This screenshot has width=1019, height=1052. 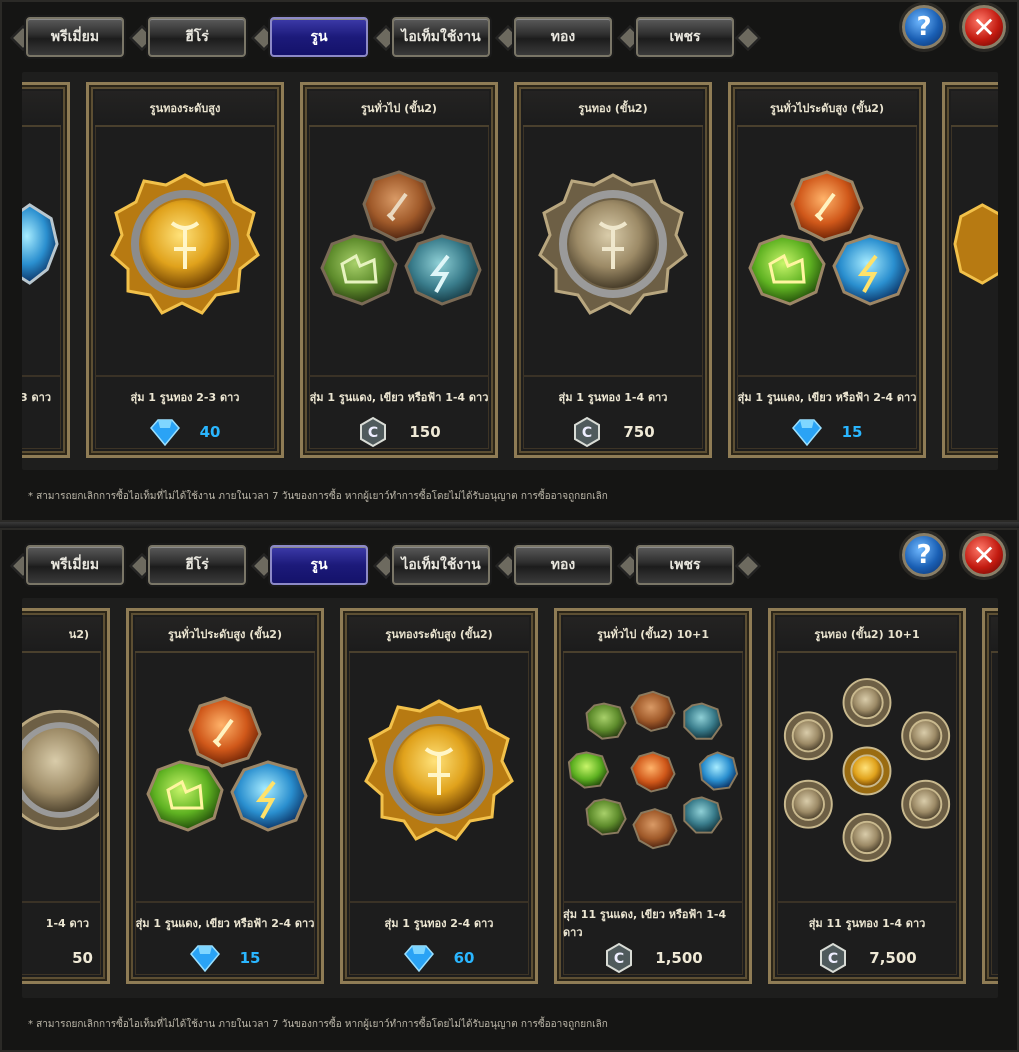 What do you see at coordinates (439, 922) in the screenshot?
I see `card-description: สุ่ม 1 รูนทอง 2-4 ดาว` at bounding box center [439, 922].